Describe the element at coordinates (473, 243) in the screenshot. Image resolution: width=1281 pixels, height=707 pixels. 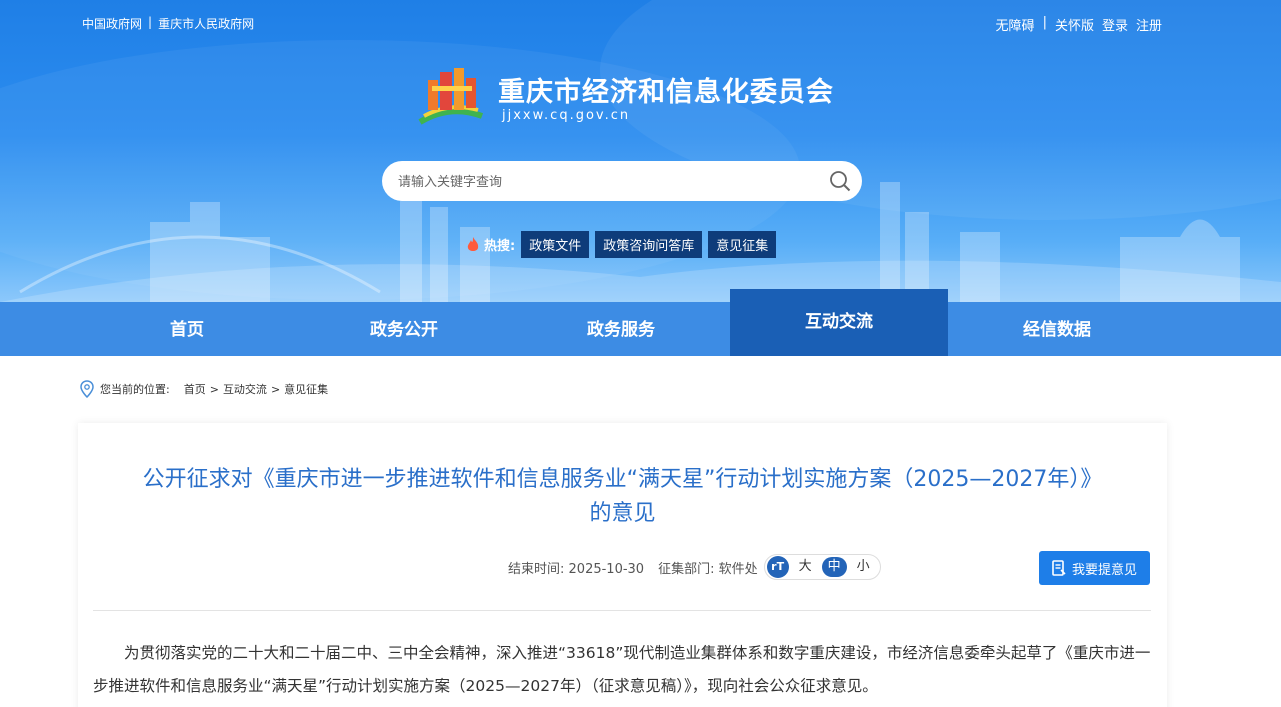
I see `fire-icon` at that location.